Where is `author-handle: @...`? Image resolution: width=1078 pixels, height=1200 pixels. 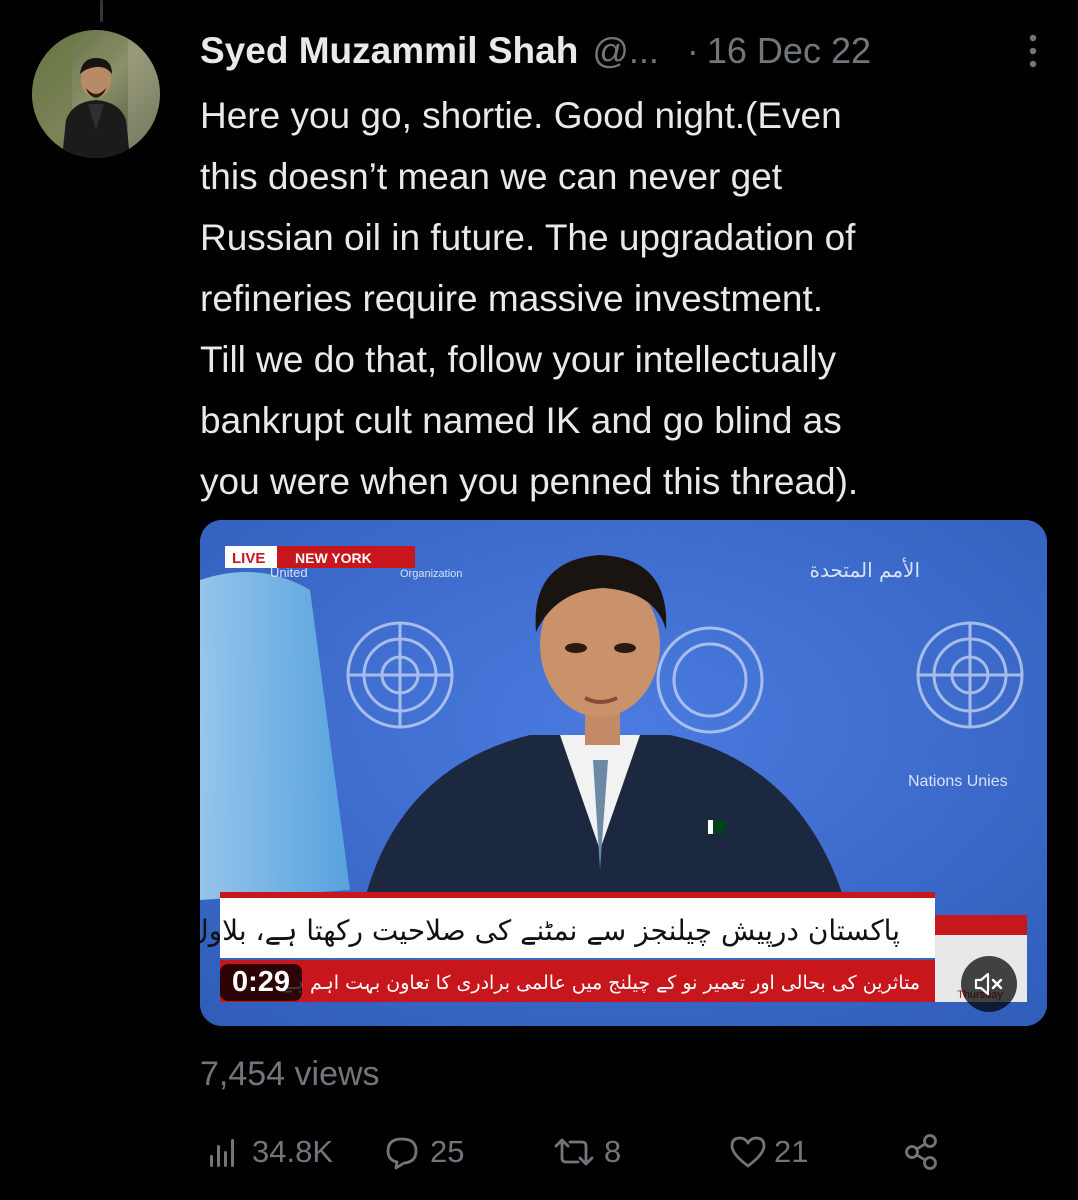
author-handle: @... is located at coordinates (625, 51).